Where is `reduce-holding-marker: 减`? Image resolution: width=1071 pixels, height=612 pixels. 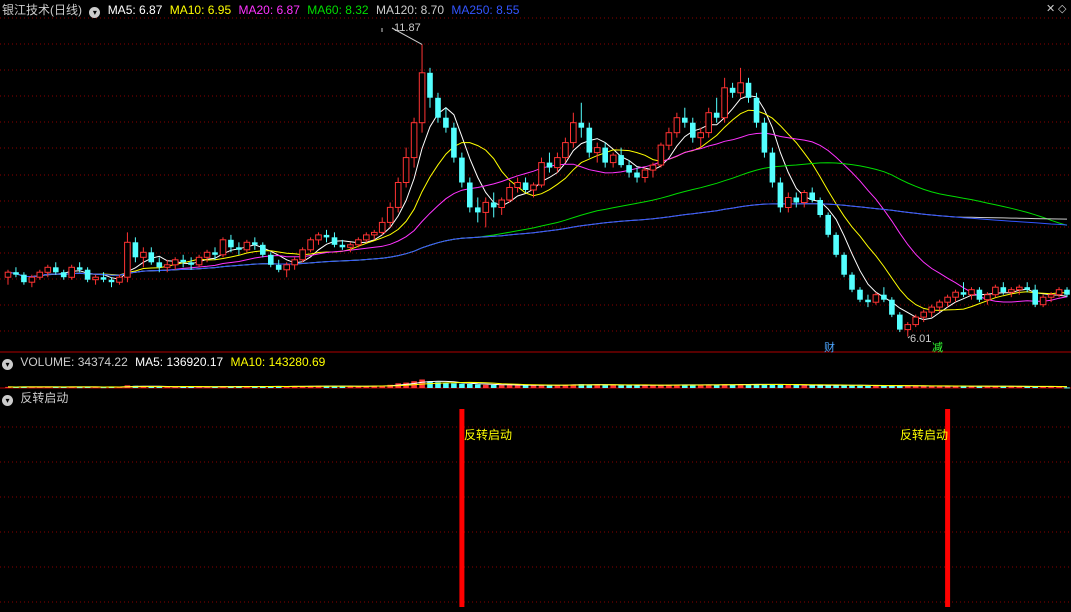 reduce-holding-marker: 减 is located at coordinates (937, 347).